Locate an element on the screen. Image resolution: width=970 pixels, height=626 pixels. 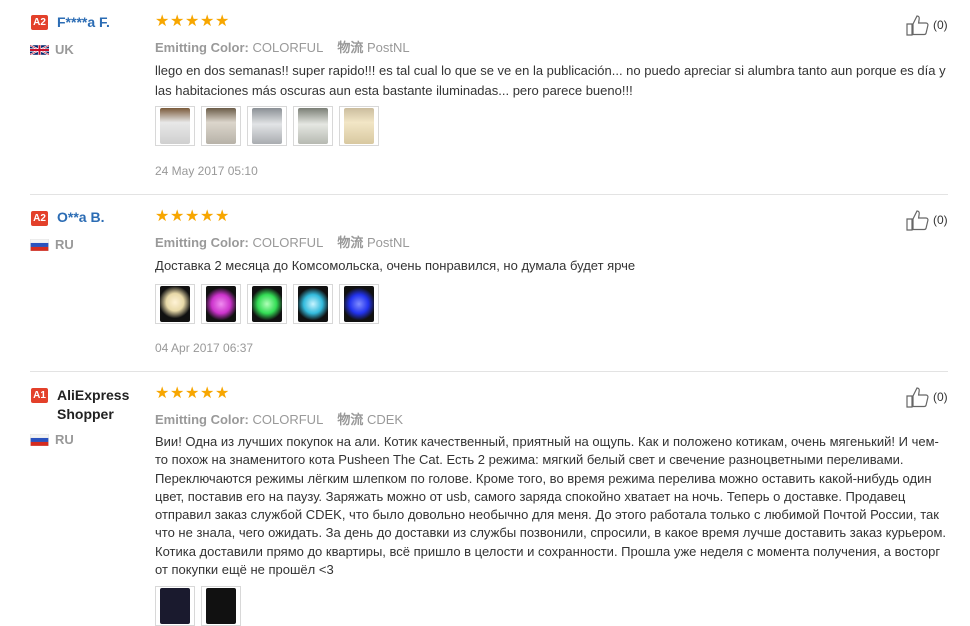
reviewer-name: O**a B. is located at coordinates (80, 217).